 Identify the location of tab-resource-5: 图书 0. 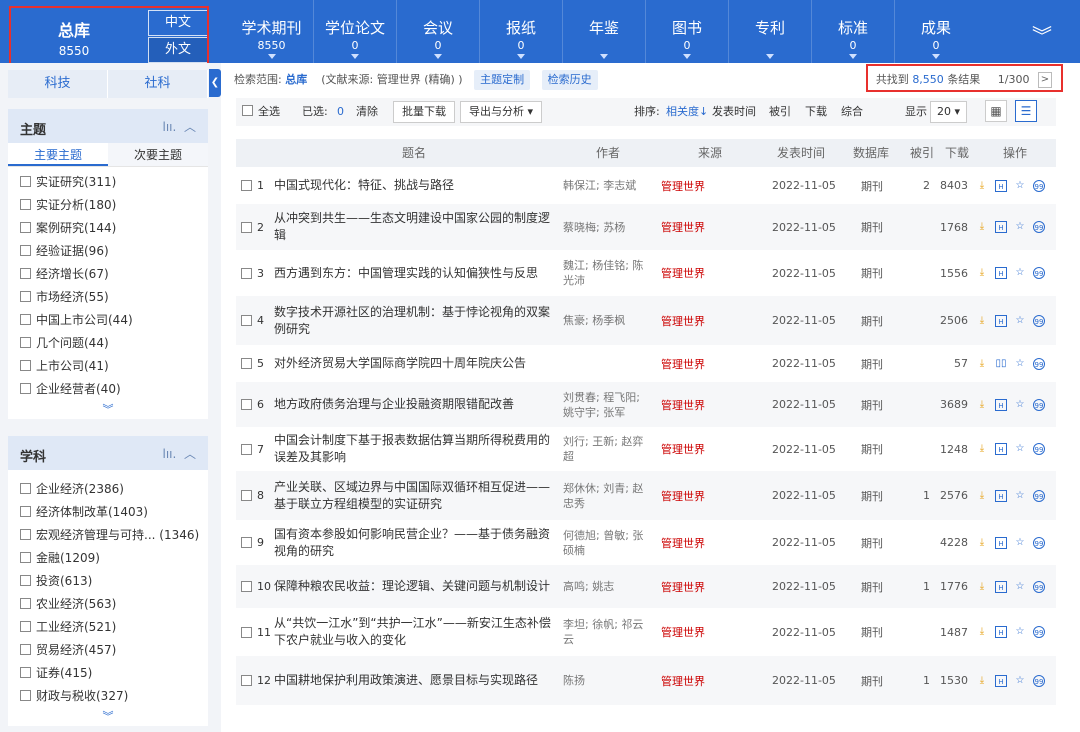
(686, 31).